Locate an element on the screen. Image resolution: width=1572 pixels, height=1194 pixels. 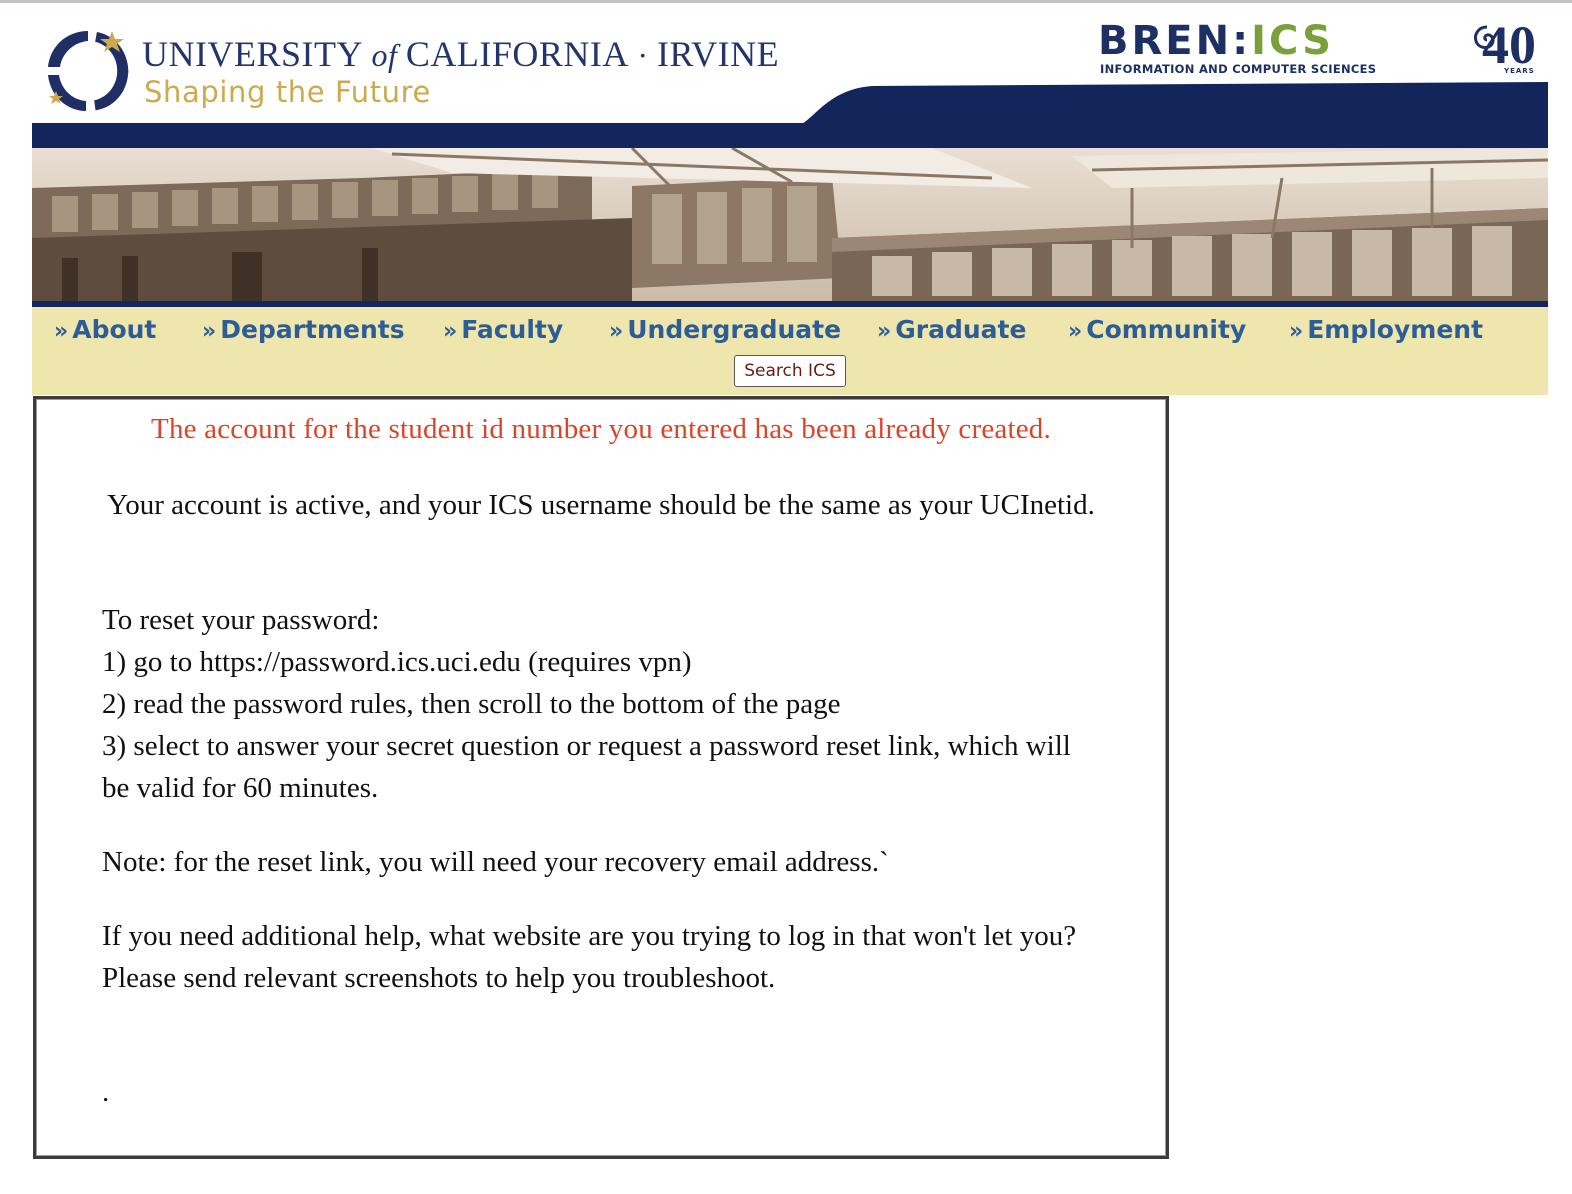
nav-undergraduate: » Undergraduate is located at coordinates (725, 329).